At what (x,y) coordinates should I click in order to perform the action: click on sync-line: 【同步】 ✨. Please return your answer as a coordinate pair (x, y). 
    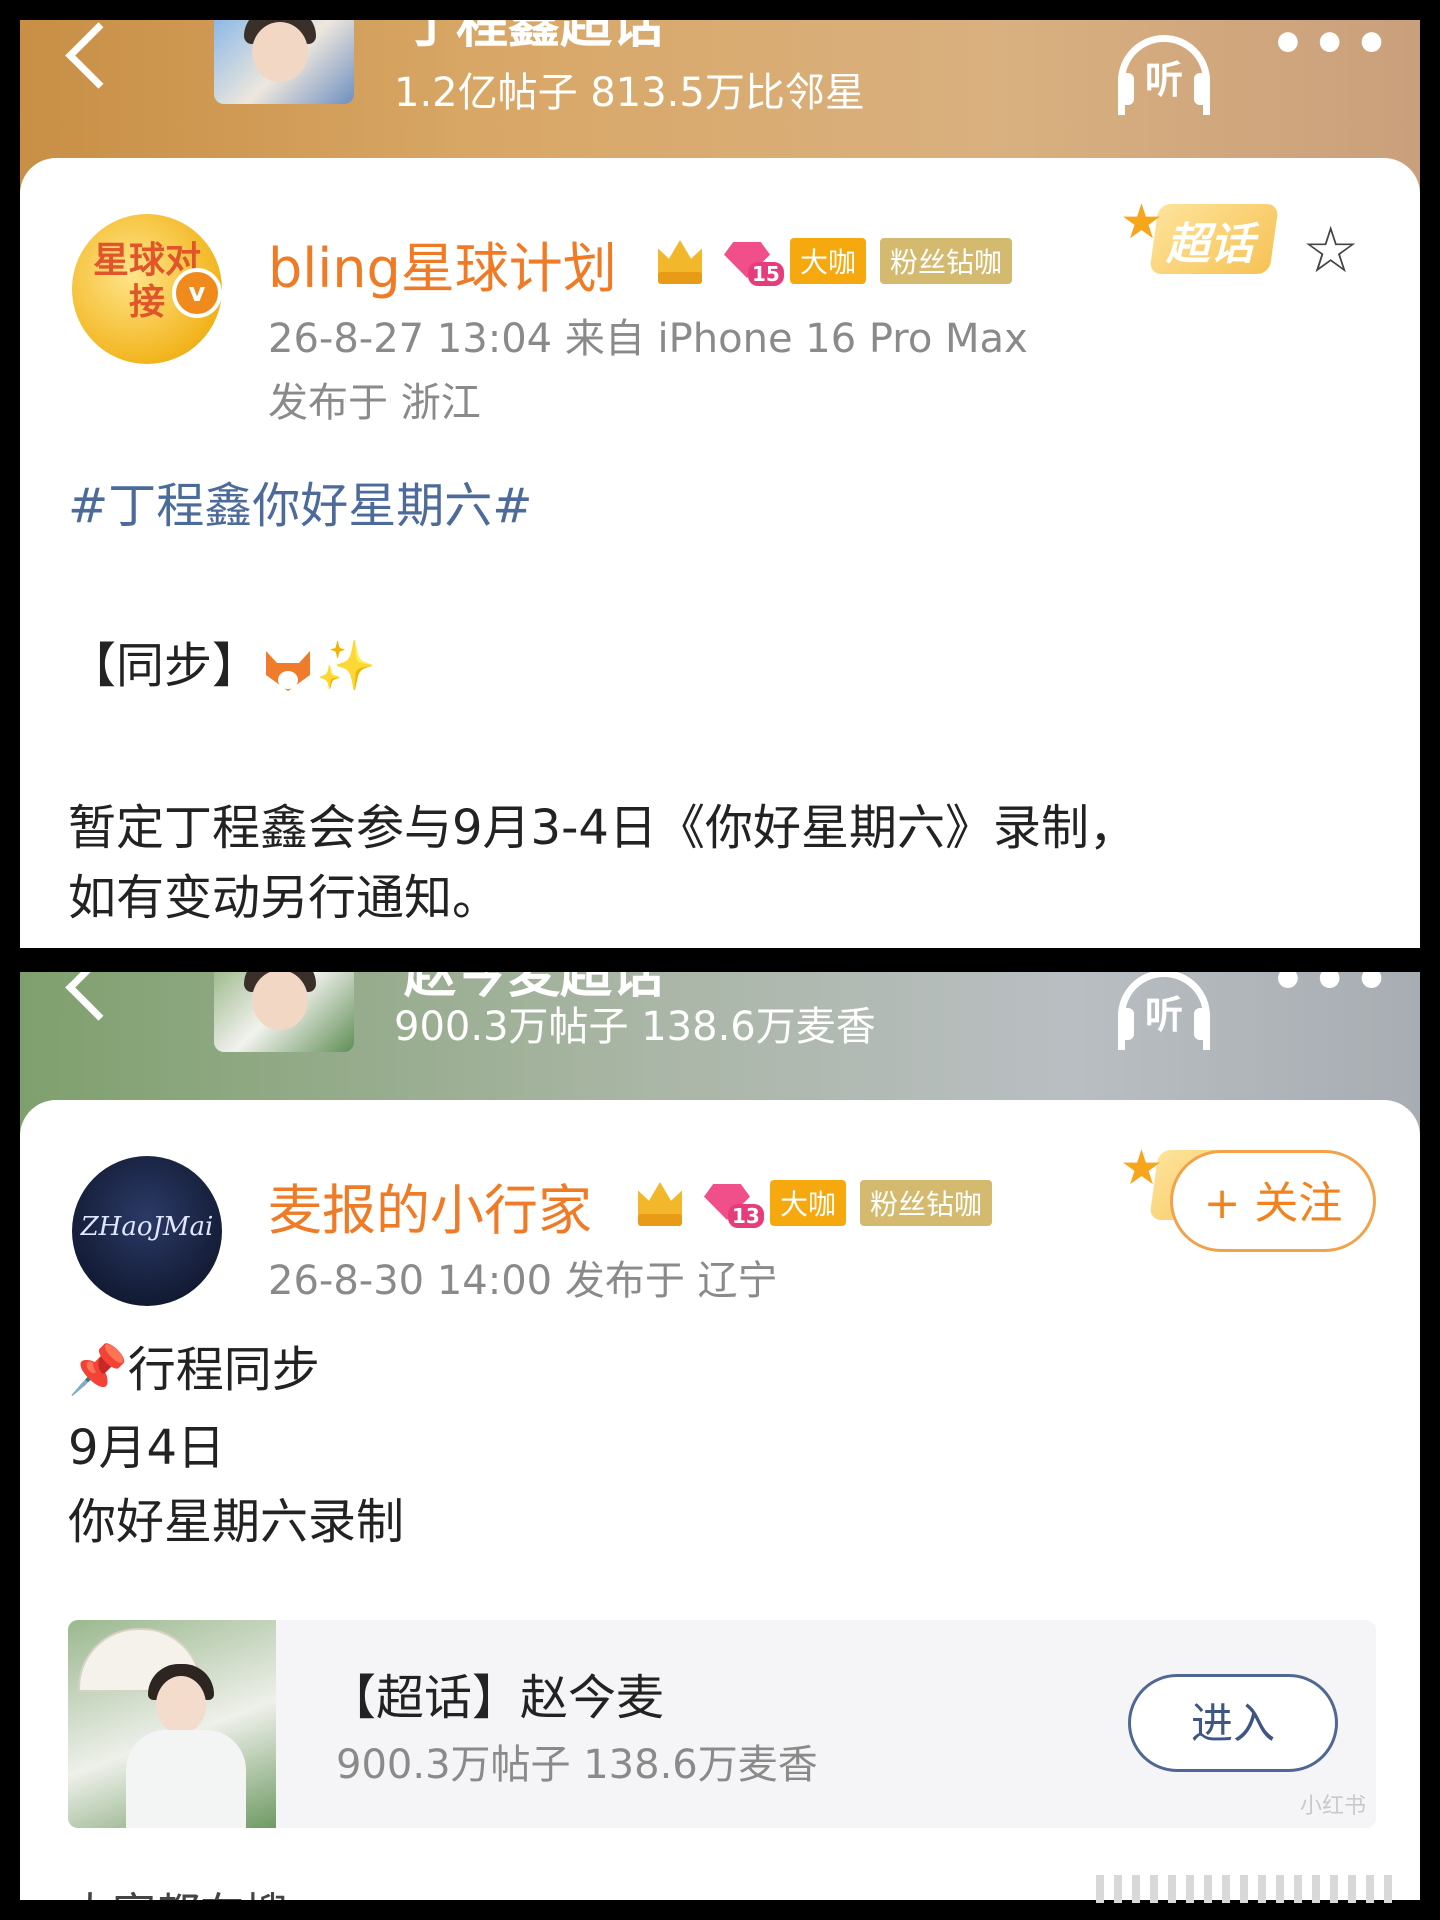
    Looking at the image, I should click on (222, 666).